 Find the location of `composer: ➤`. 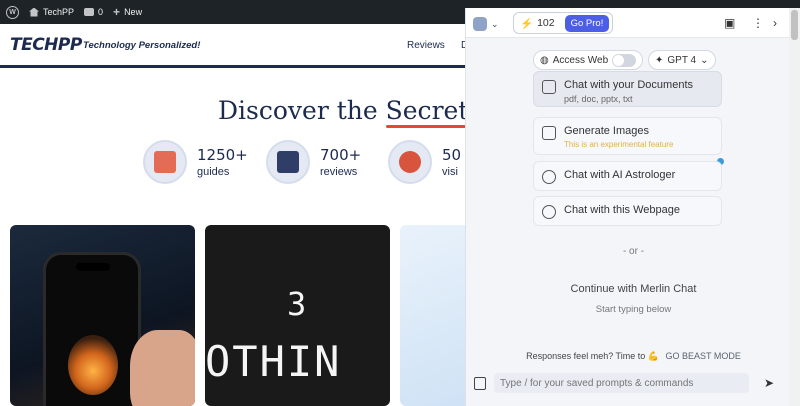

composer: ➤ is located at coordinates (634, 383).